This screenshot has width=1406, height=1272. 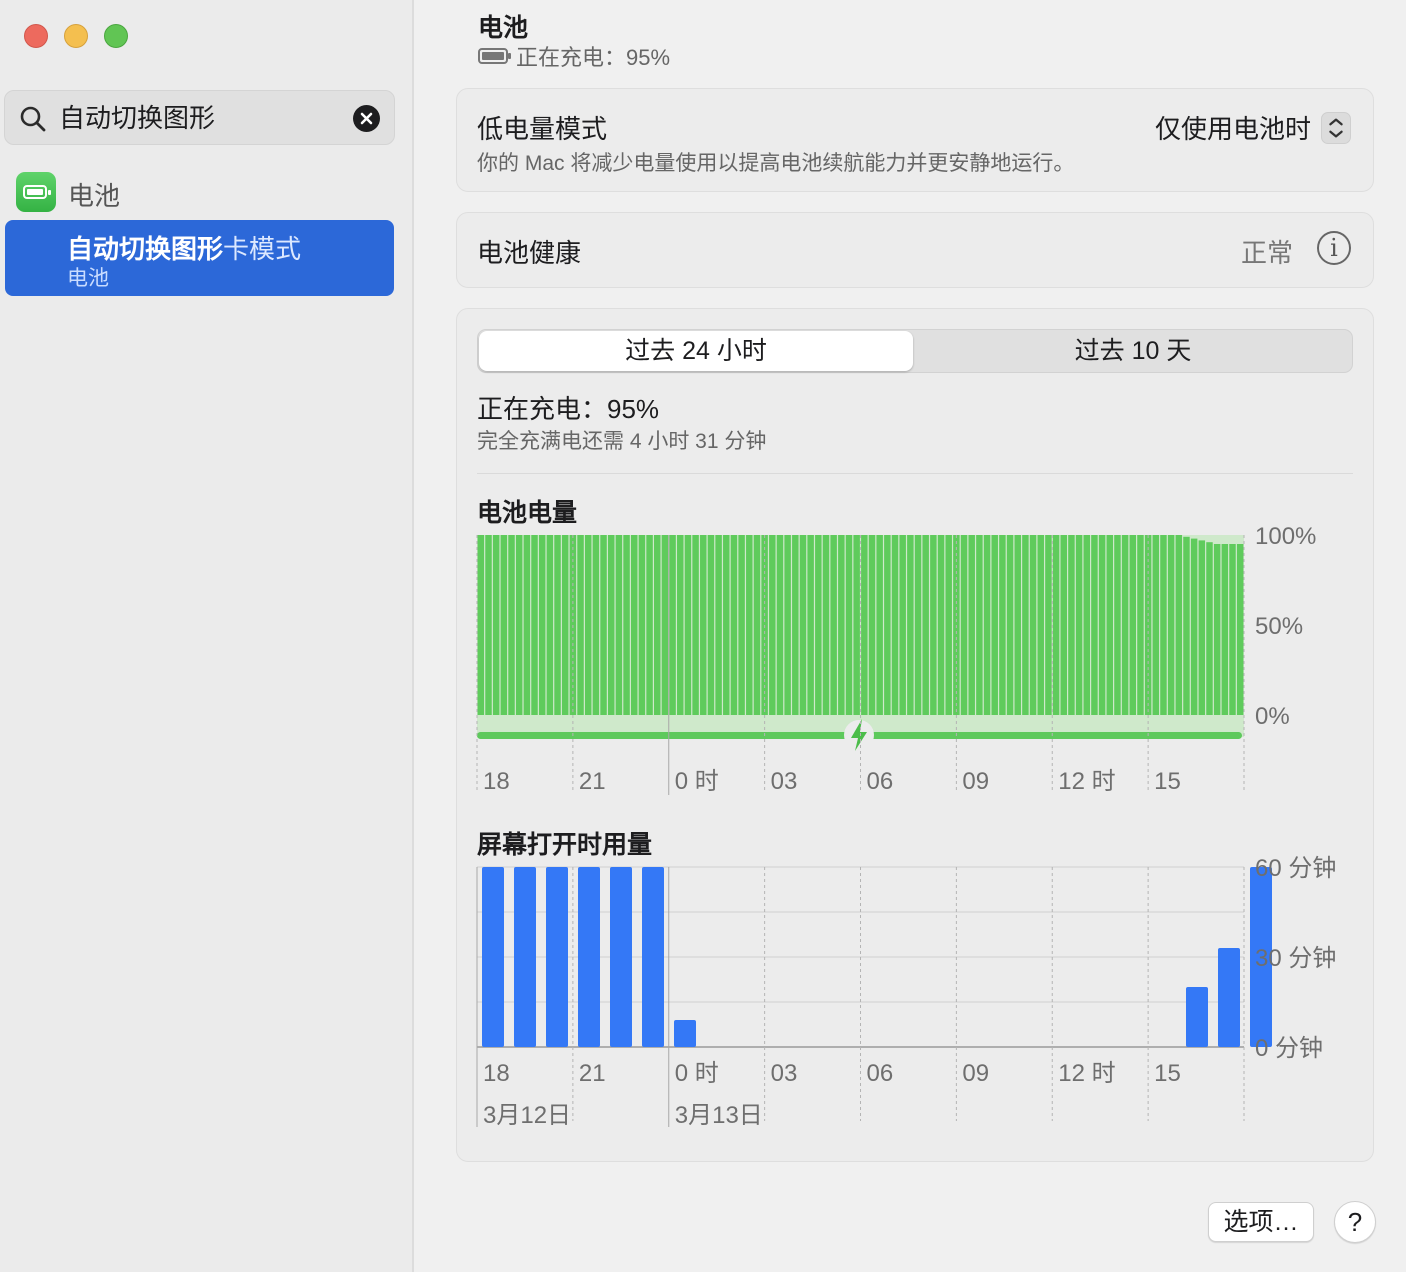 What do you see at coordinates (1336, 127) in the screenshot?
I see `chevron-updown-icon` at bounding box center [1336, 127].